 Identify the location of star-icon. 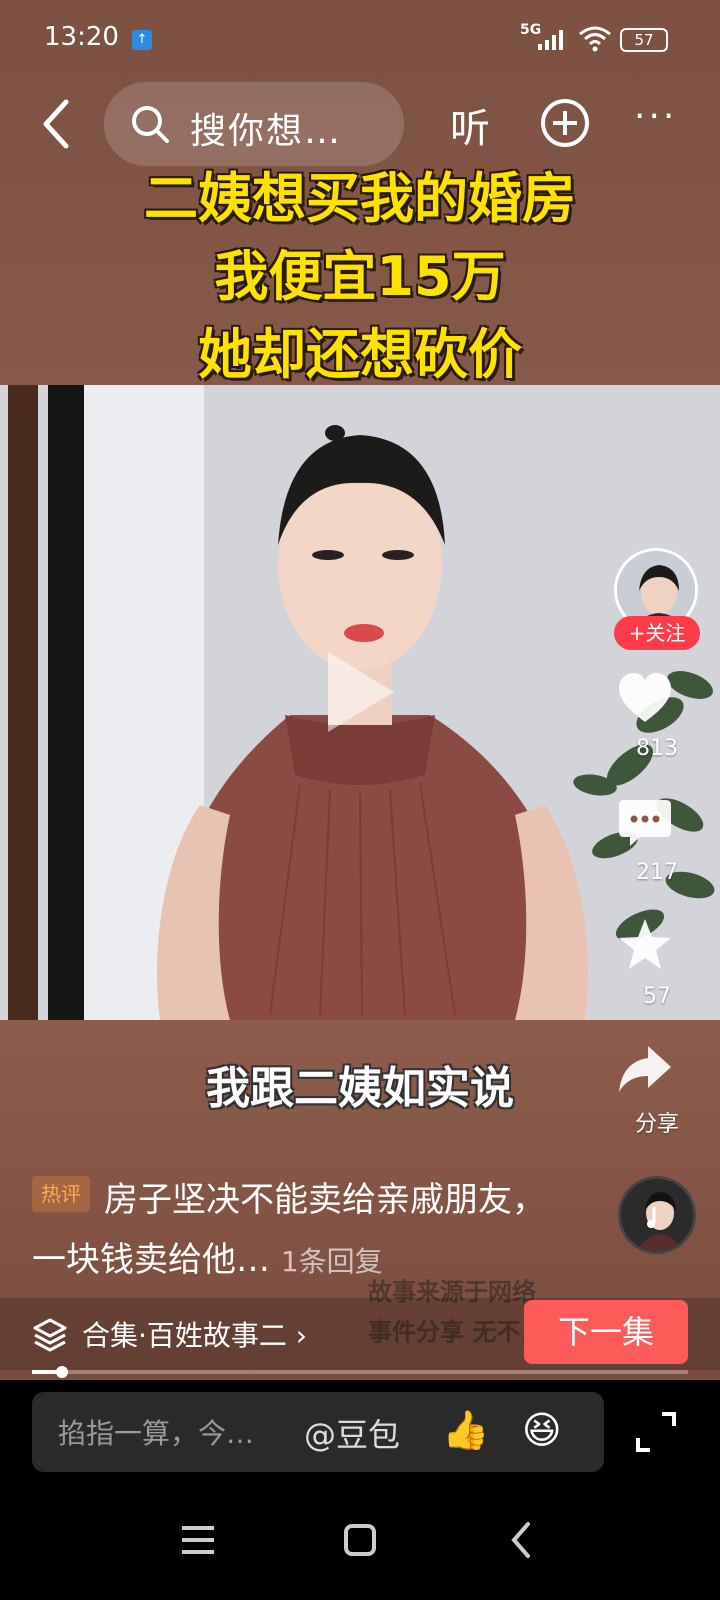
(645, 945).